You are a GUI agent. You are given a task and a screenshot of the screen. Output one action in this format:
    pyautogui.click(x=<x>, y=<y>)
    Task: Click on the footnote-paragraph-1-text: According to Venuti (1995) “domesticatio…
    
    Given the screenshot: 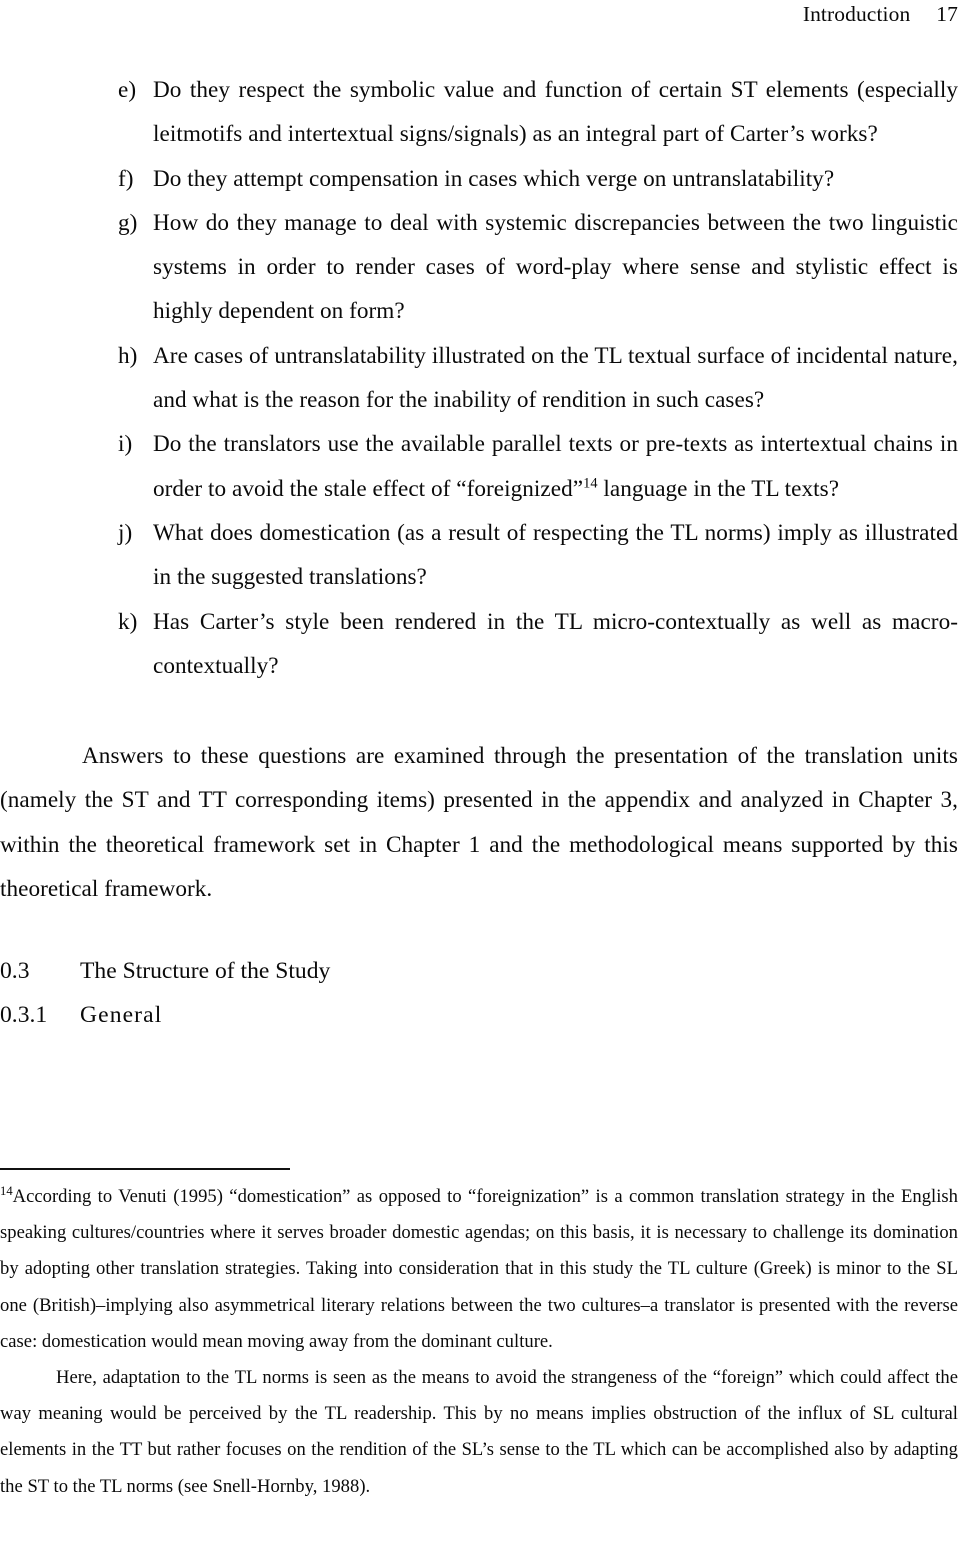 What is the action you would take?
    pyautogui.click(x=479, y=1269)
    